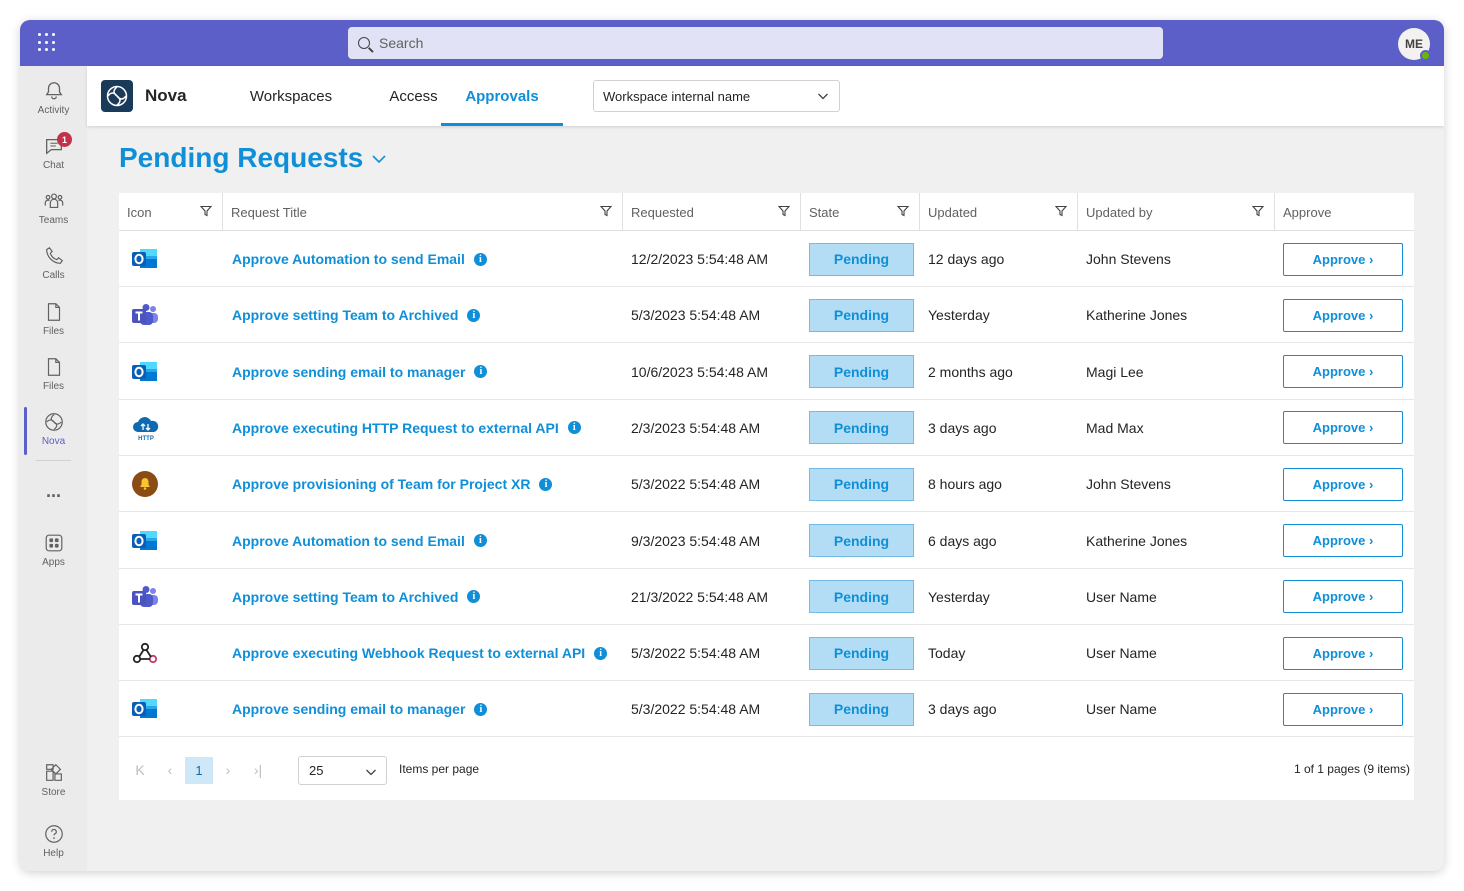 The width and height of the screenshot is (1464, 891). I want to click on column-header-request-title: Request Title, so click(423, 212).